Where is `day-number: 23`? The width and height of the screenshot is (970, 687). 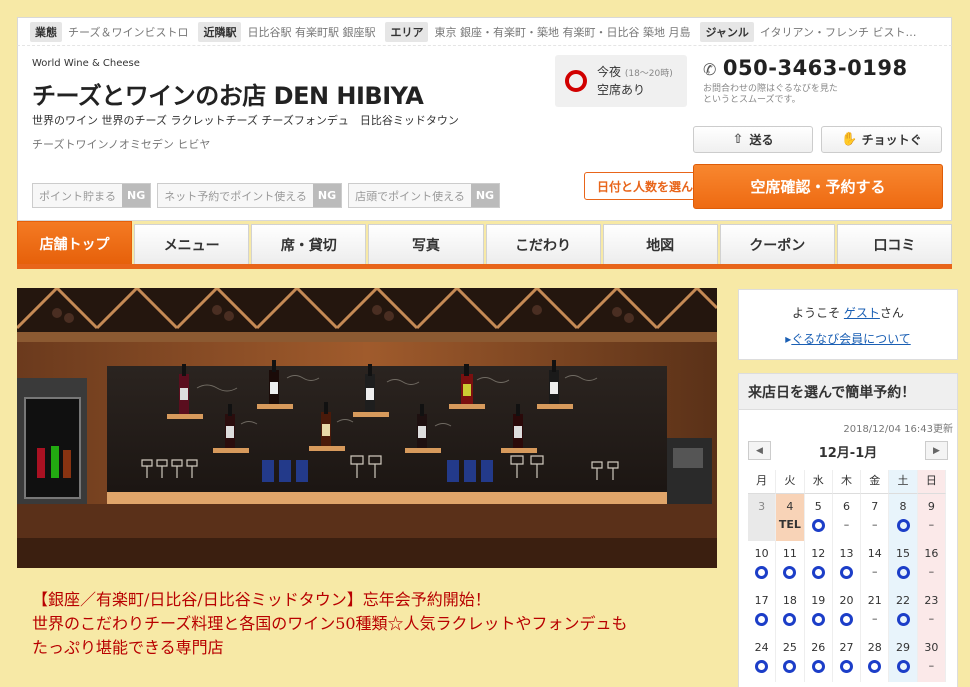
day-number: 23 is located at coordinates (931, 600).